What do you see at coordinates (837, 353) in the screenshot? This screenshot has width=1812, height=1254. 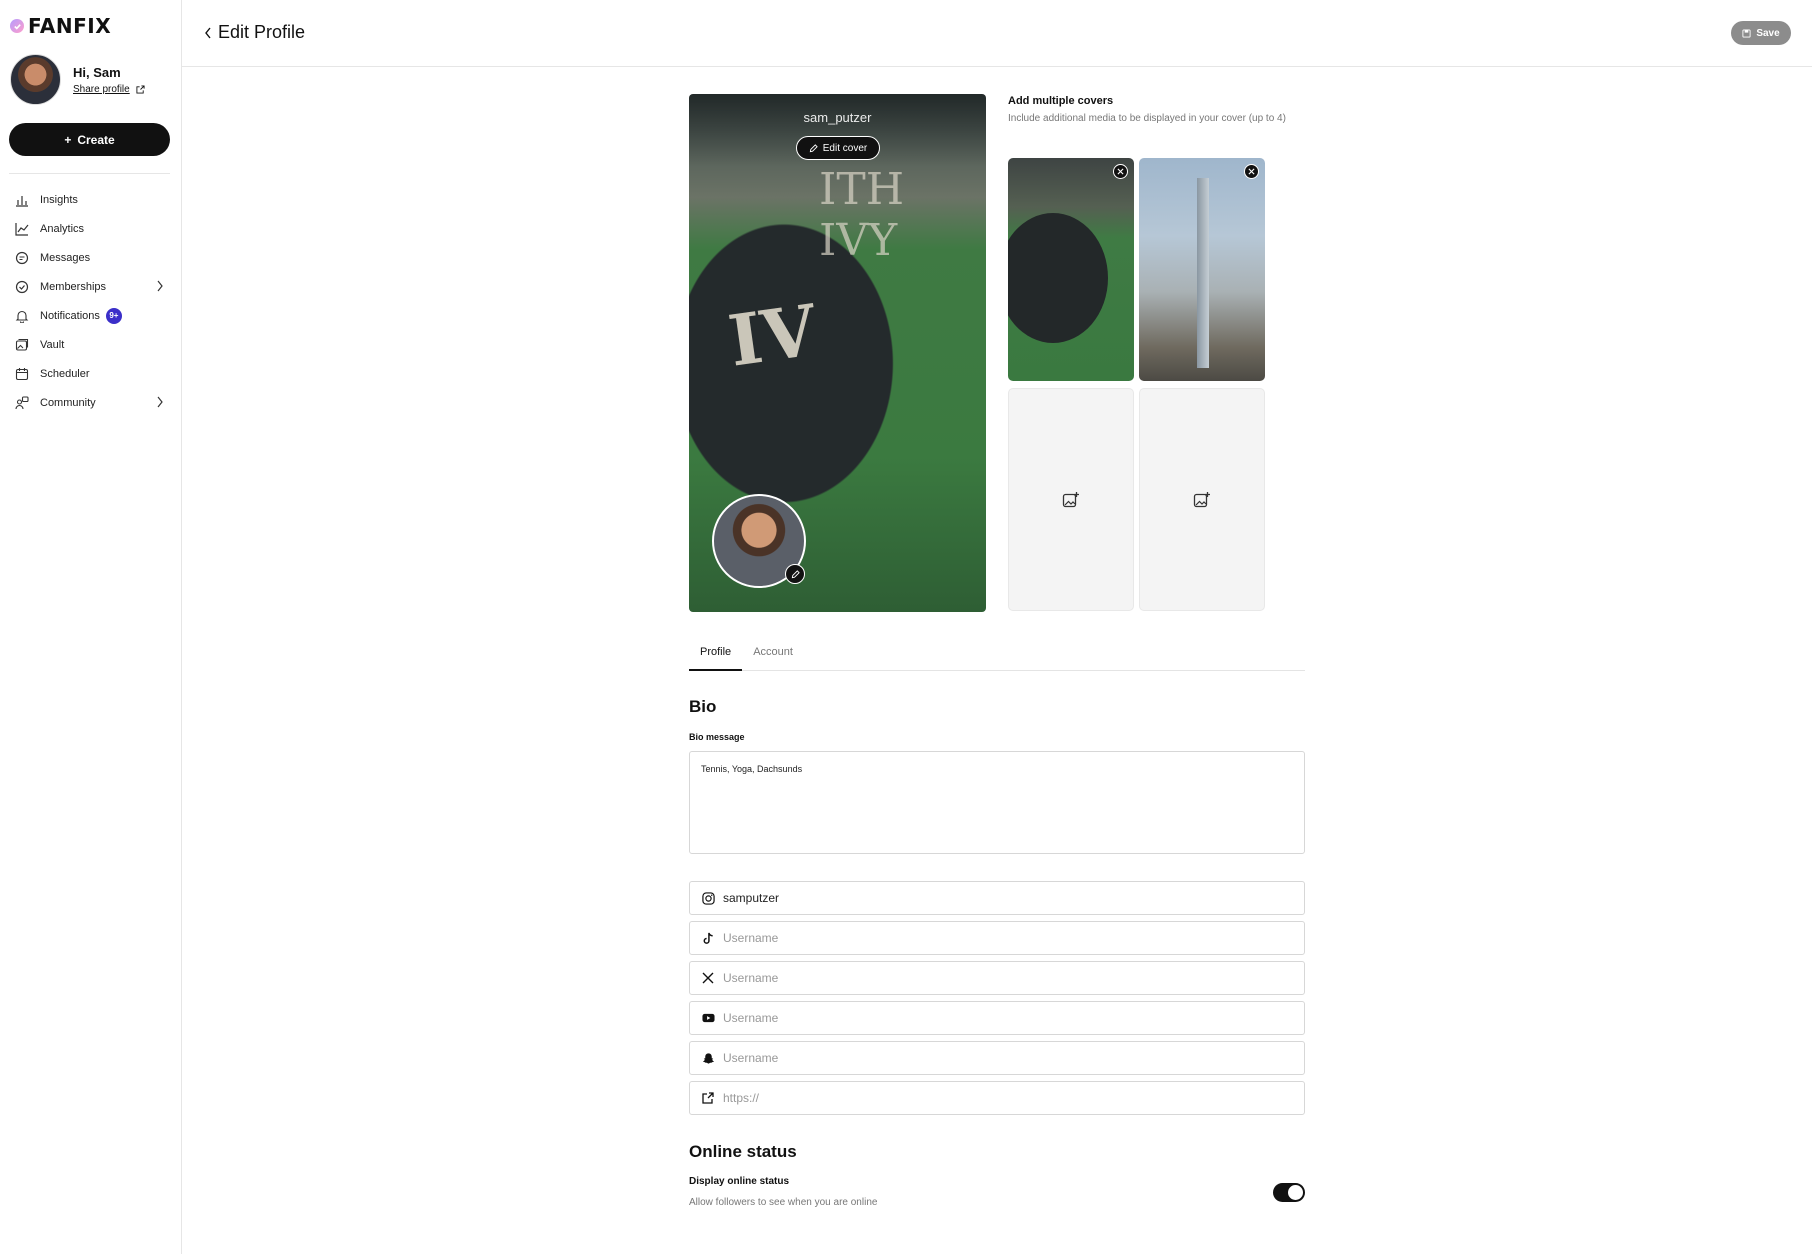 I see `cover-image: ITH IVY IV sam_putzer Edit cover` at bounding box center [837, 353].